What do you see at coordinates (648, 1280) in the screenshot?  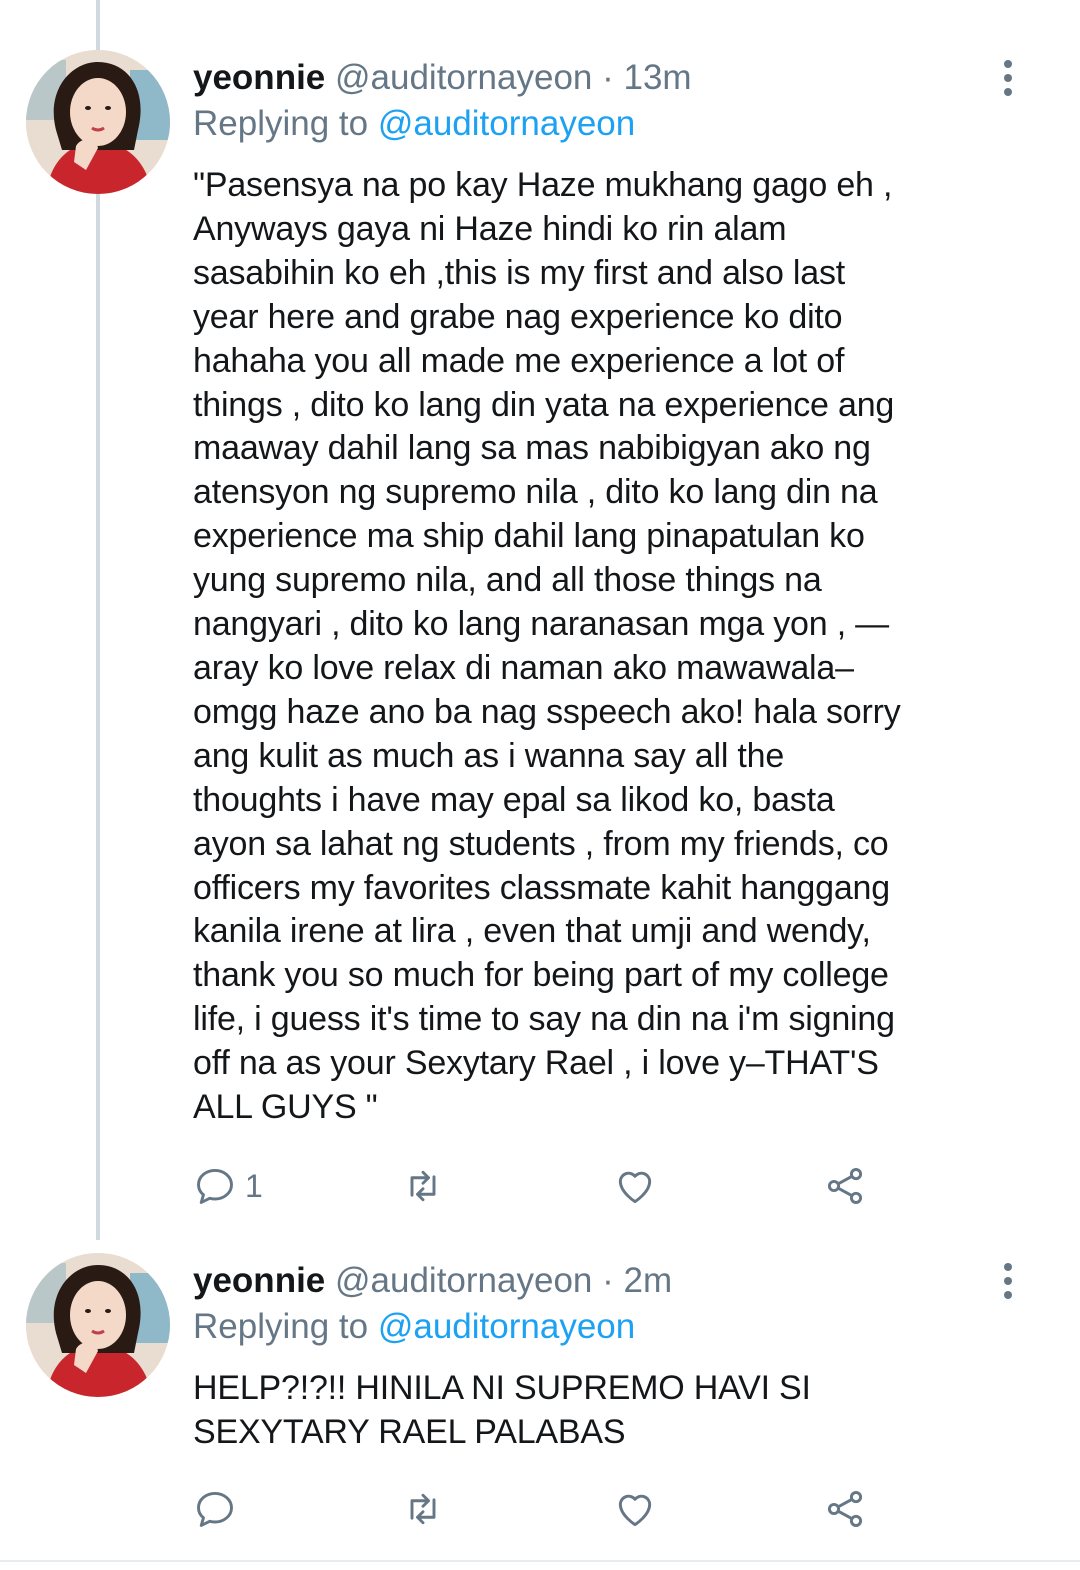 I see `timestamp: 2m` at bounding box center [648, 1280].